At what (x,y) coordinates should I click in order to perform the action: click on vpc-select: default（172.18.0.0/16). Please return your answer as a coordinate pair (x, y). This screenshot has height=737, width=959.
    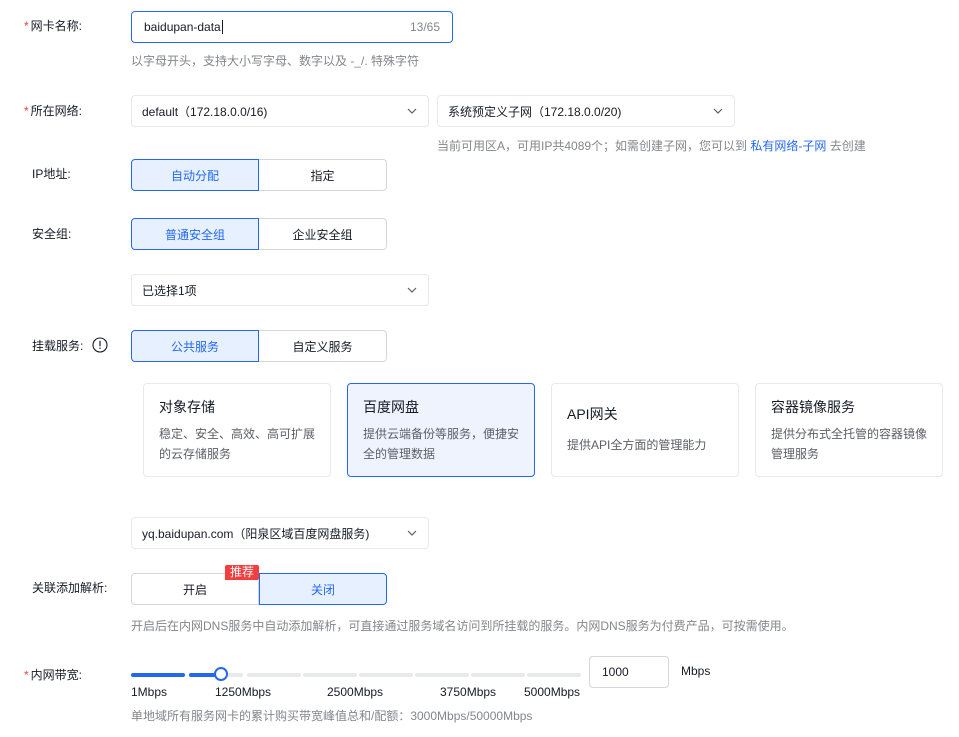
    Looking at the image, I should click on (280, 111).